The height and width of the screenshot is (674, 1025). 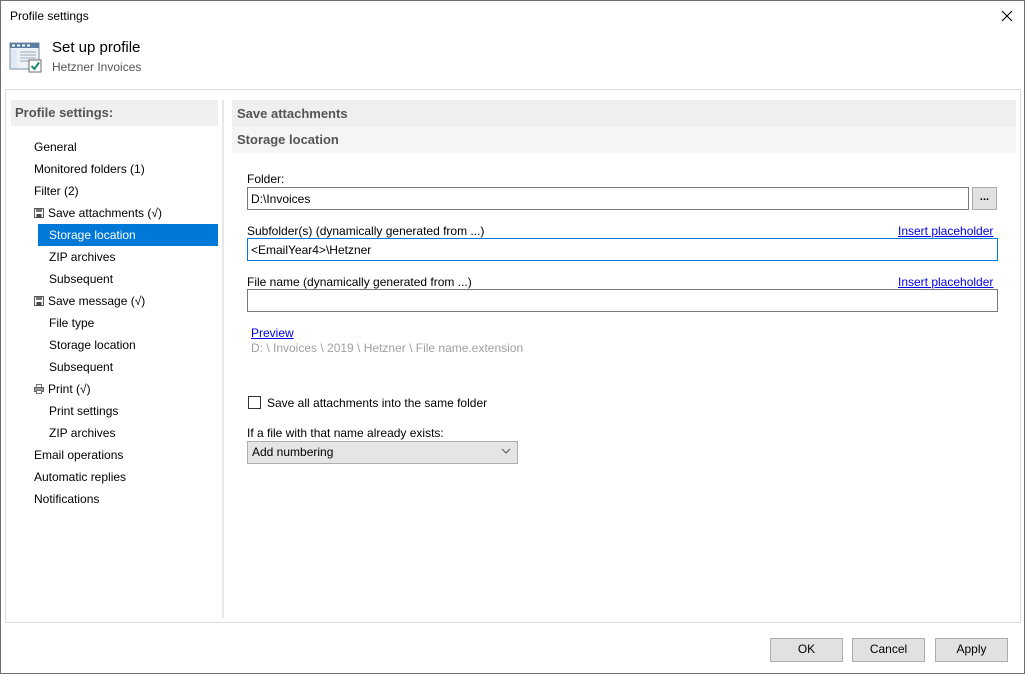 What do you see at coordinates (128, 367) in the screenshot?
I see `sidebar-item-message-subsequent: Subsequent` at bounding box center [128, 367].